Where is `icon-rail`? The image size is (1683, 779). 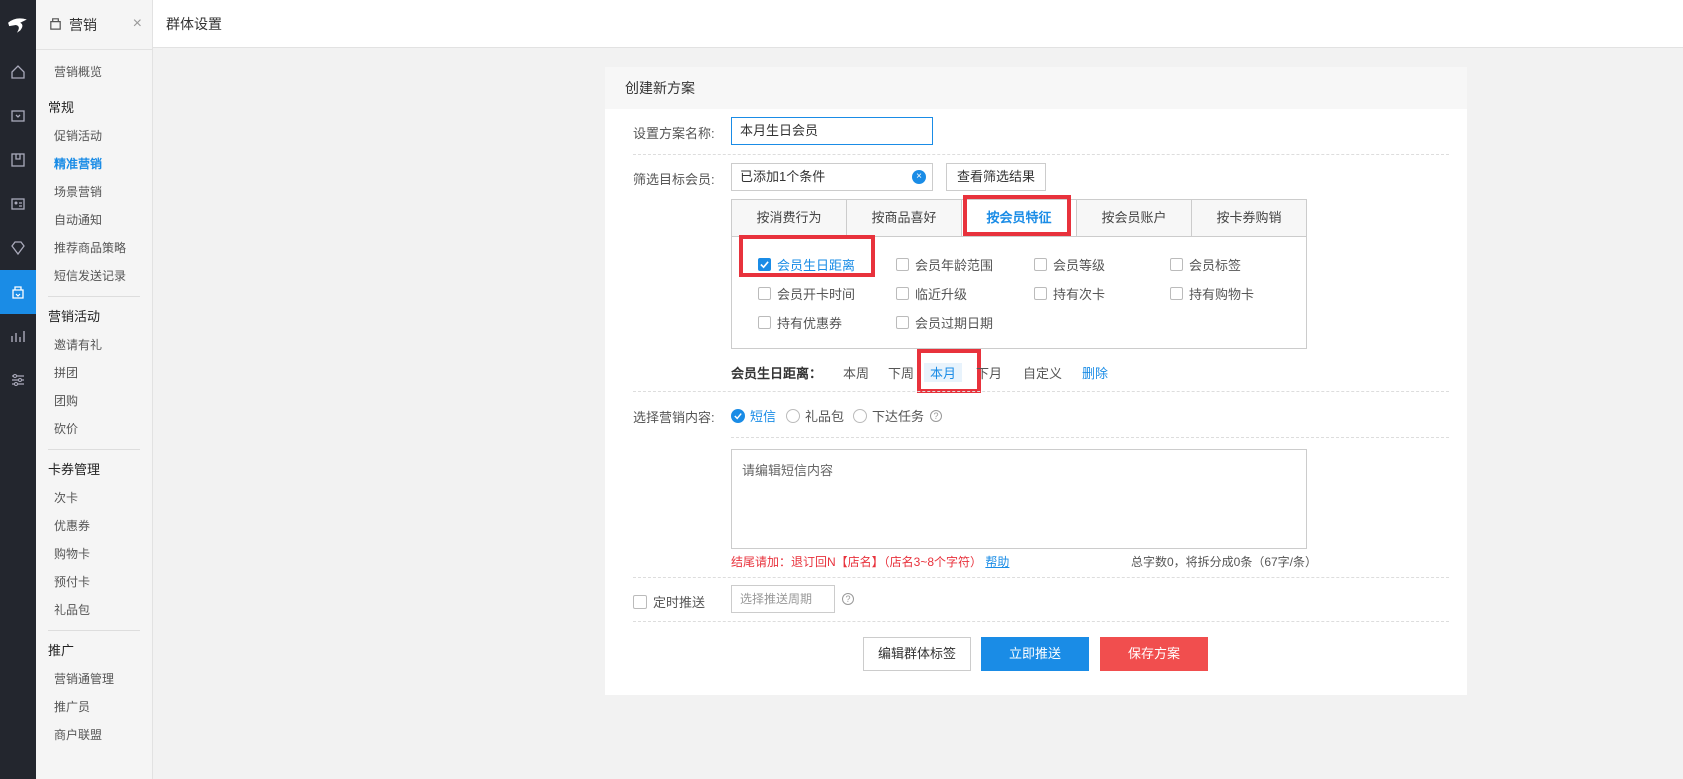
icon-rail is located at coordinates (18, 389).